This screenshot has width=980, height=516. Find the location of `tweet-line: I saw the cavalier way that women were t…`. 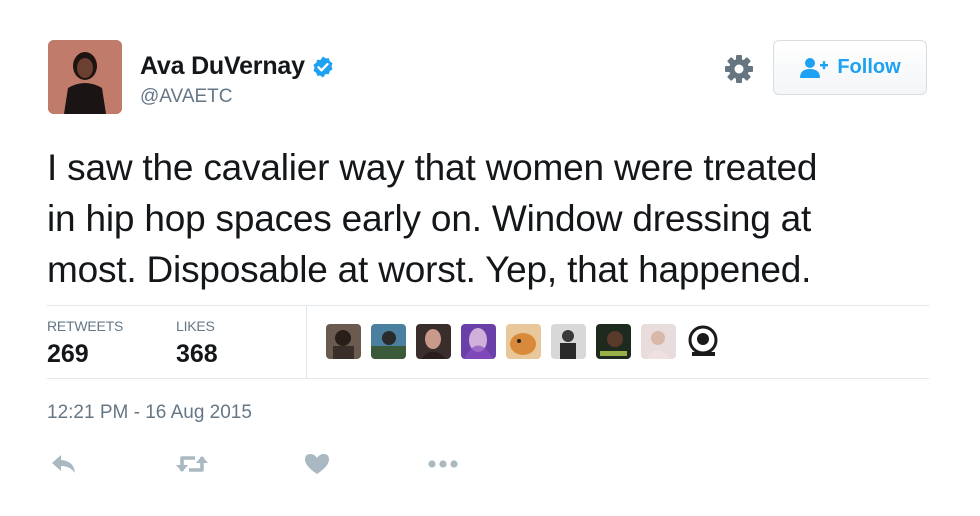

tweet-line: I saw the cavalier way that women were t… is located at coordinates (432, 167).